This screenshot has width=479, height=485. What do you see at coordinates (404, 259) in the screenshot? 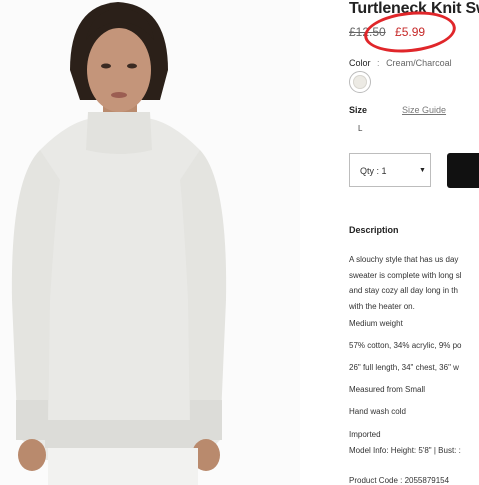
I see `description-line: A slouchy style that has us day` at bounding box center [404, 259].